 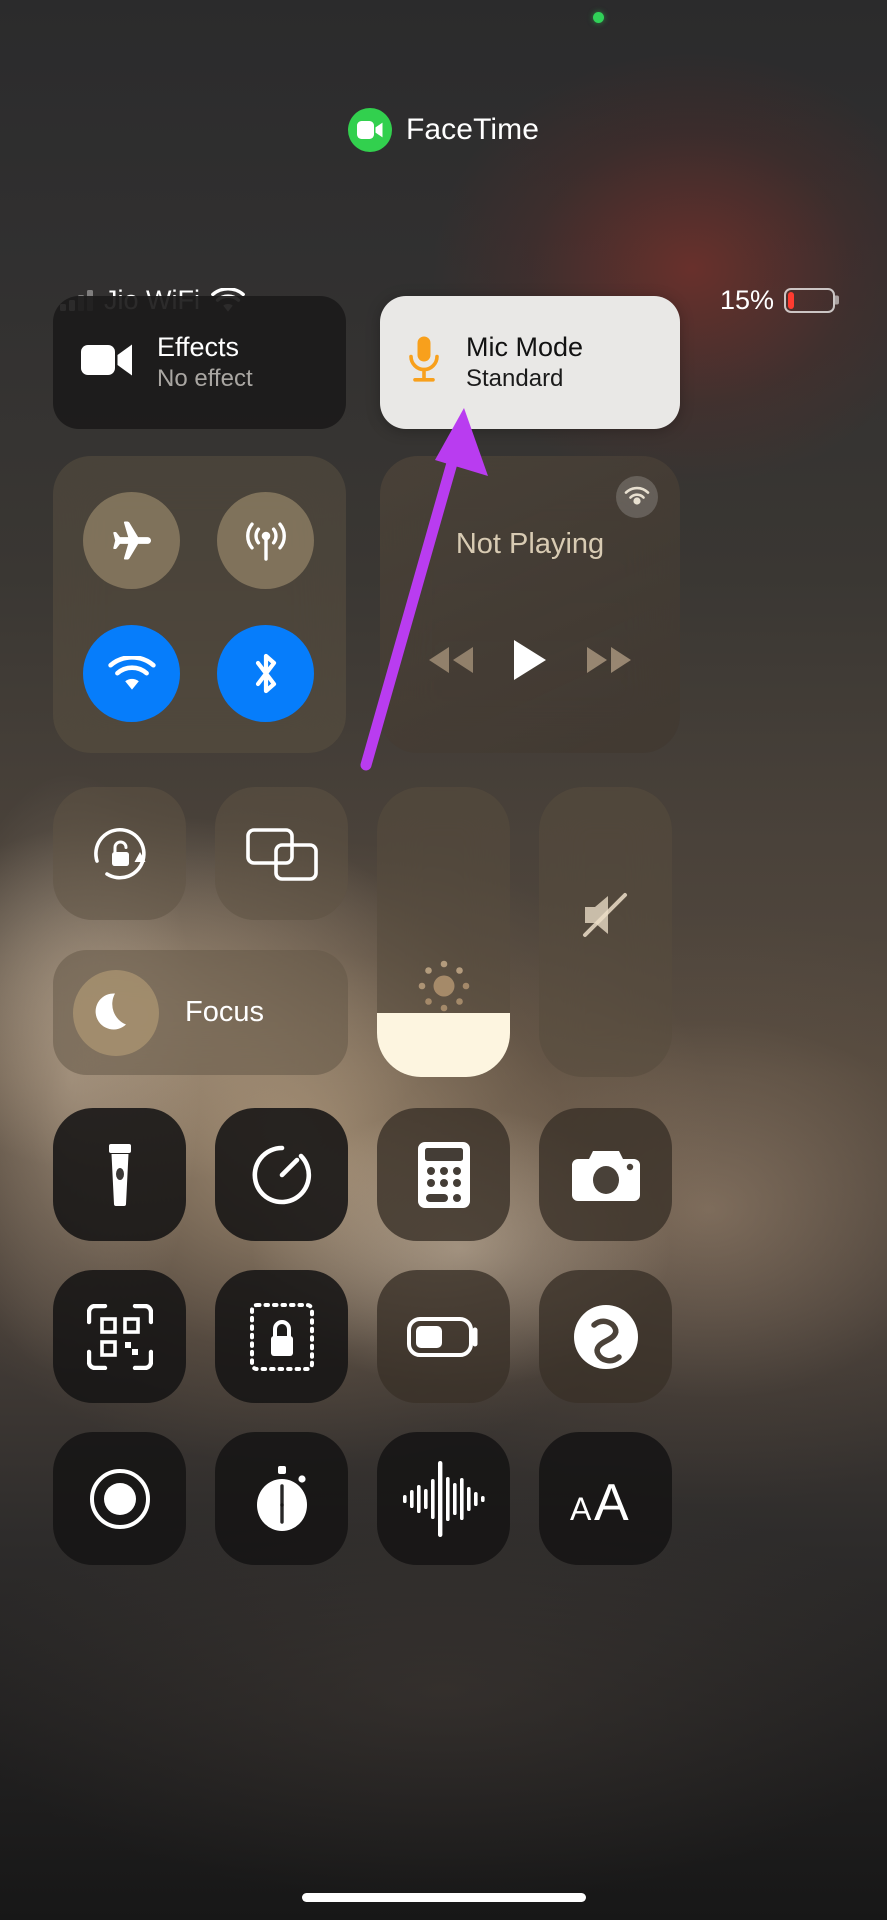 What do you see at coordinates (791, 300) in the screenshot?
I see `battery-fill` at bounding box center [791, 300].